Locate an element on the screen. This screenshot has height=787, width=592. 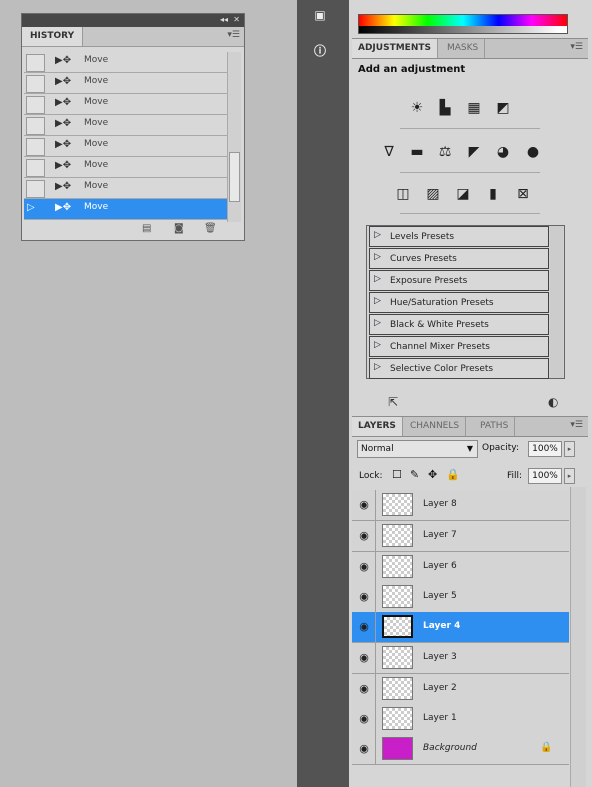
color-spectrum-bar is located at coordinates (463, 24).